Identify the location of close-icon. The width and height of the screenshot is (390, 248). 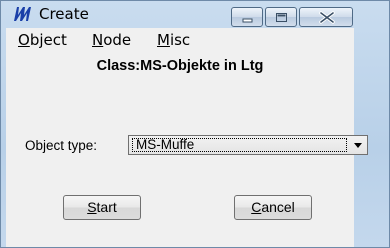
(327, 17).